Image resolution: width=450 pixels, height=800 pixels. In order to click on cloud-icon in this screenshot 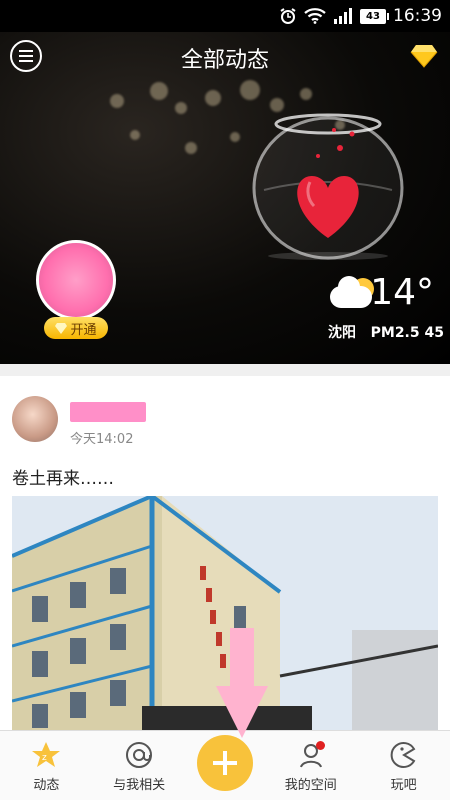, I will do `click(351, 292)`.